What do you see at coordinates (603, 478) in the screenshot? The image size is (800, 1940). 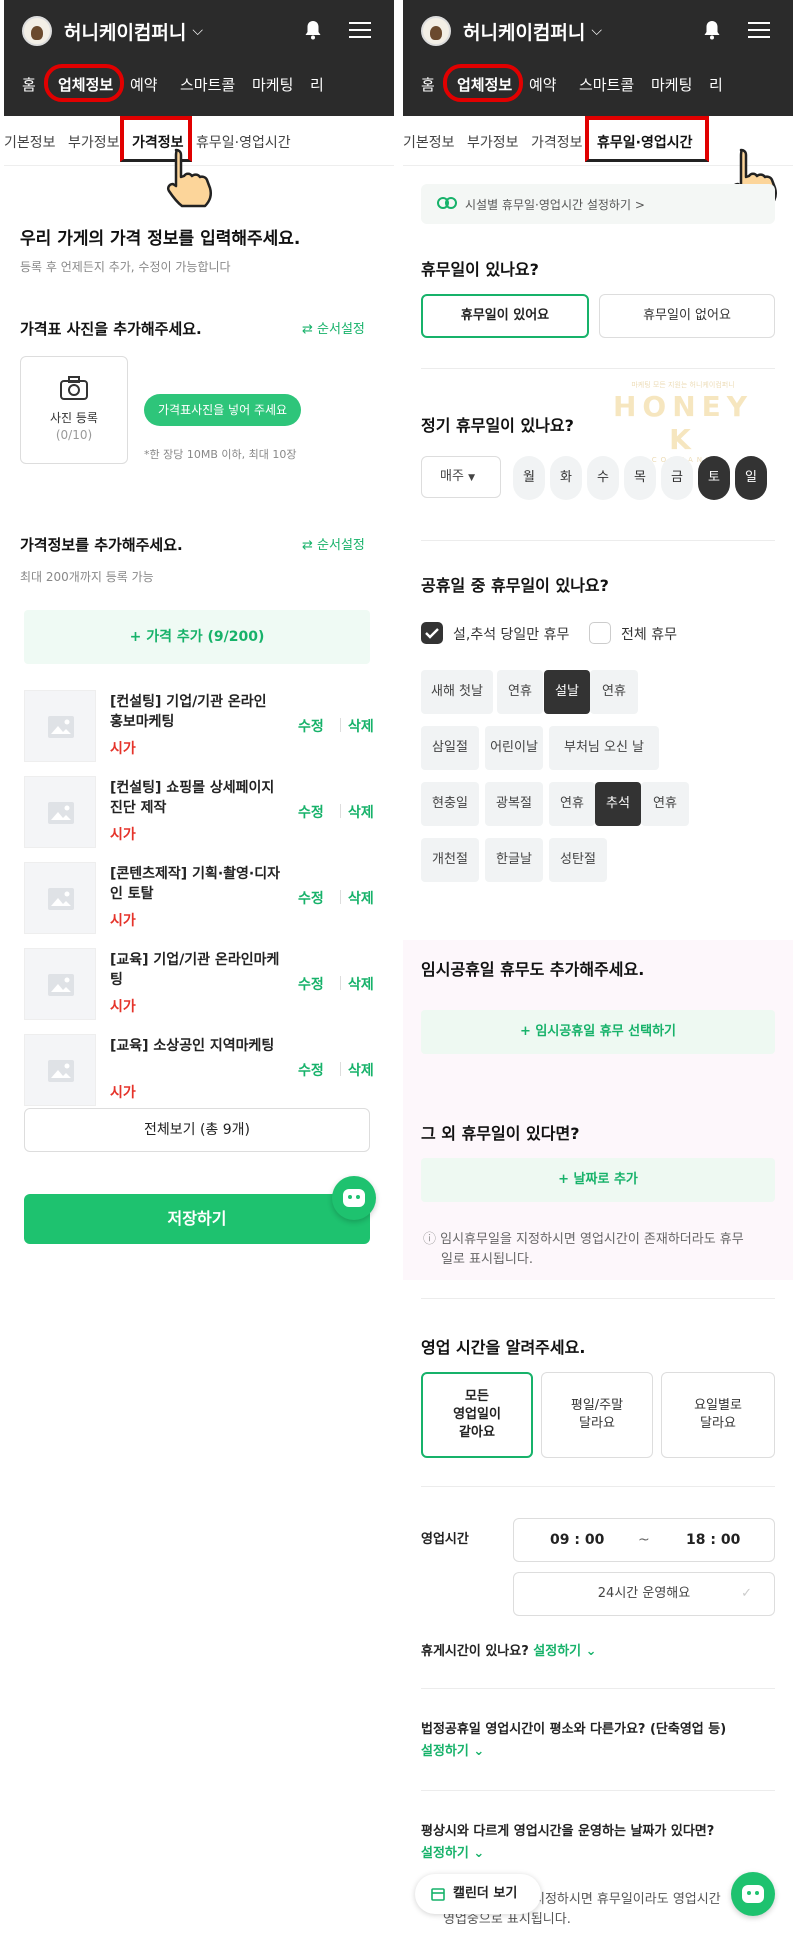 I see `weekday-chip: 수` at bounding box center [603, 478].